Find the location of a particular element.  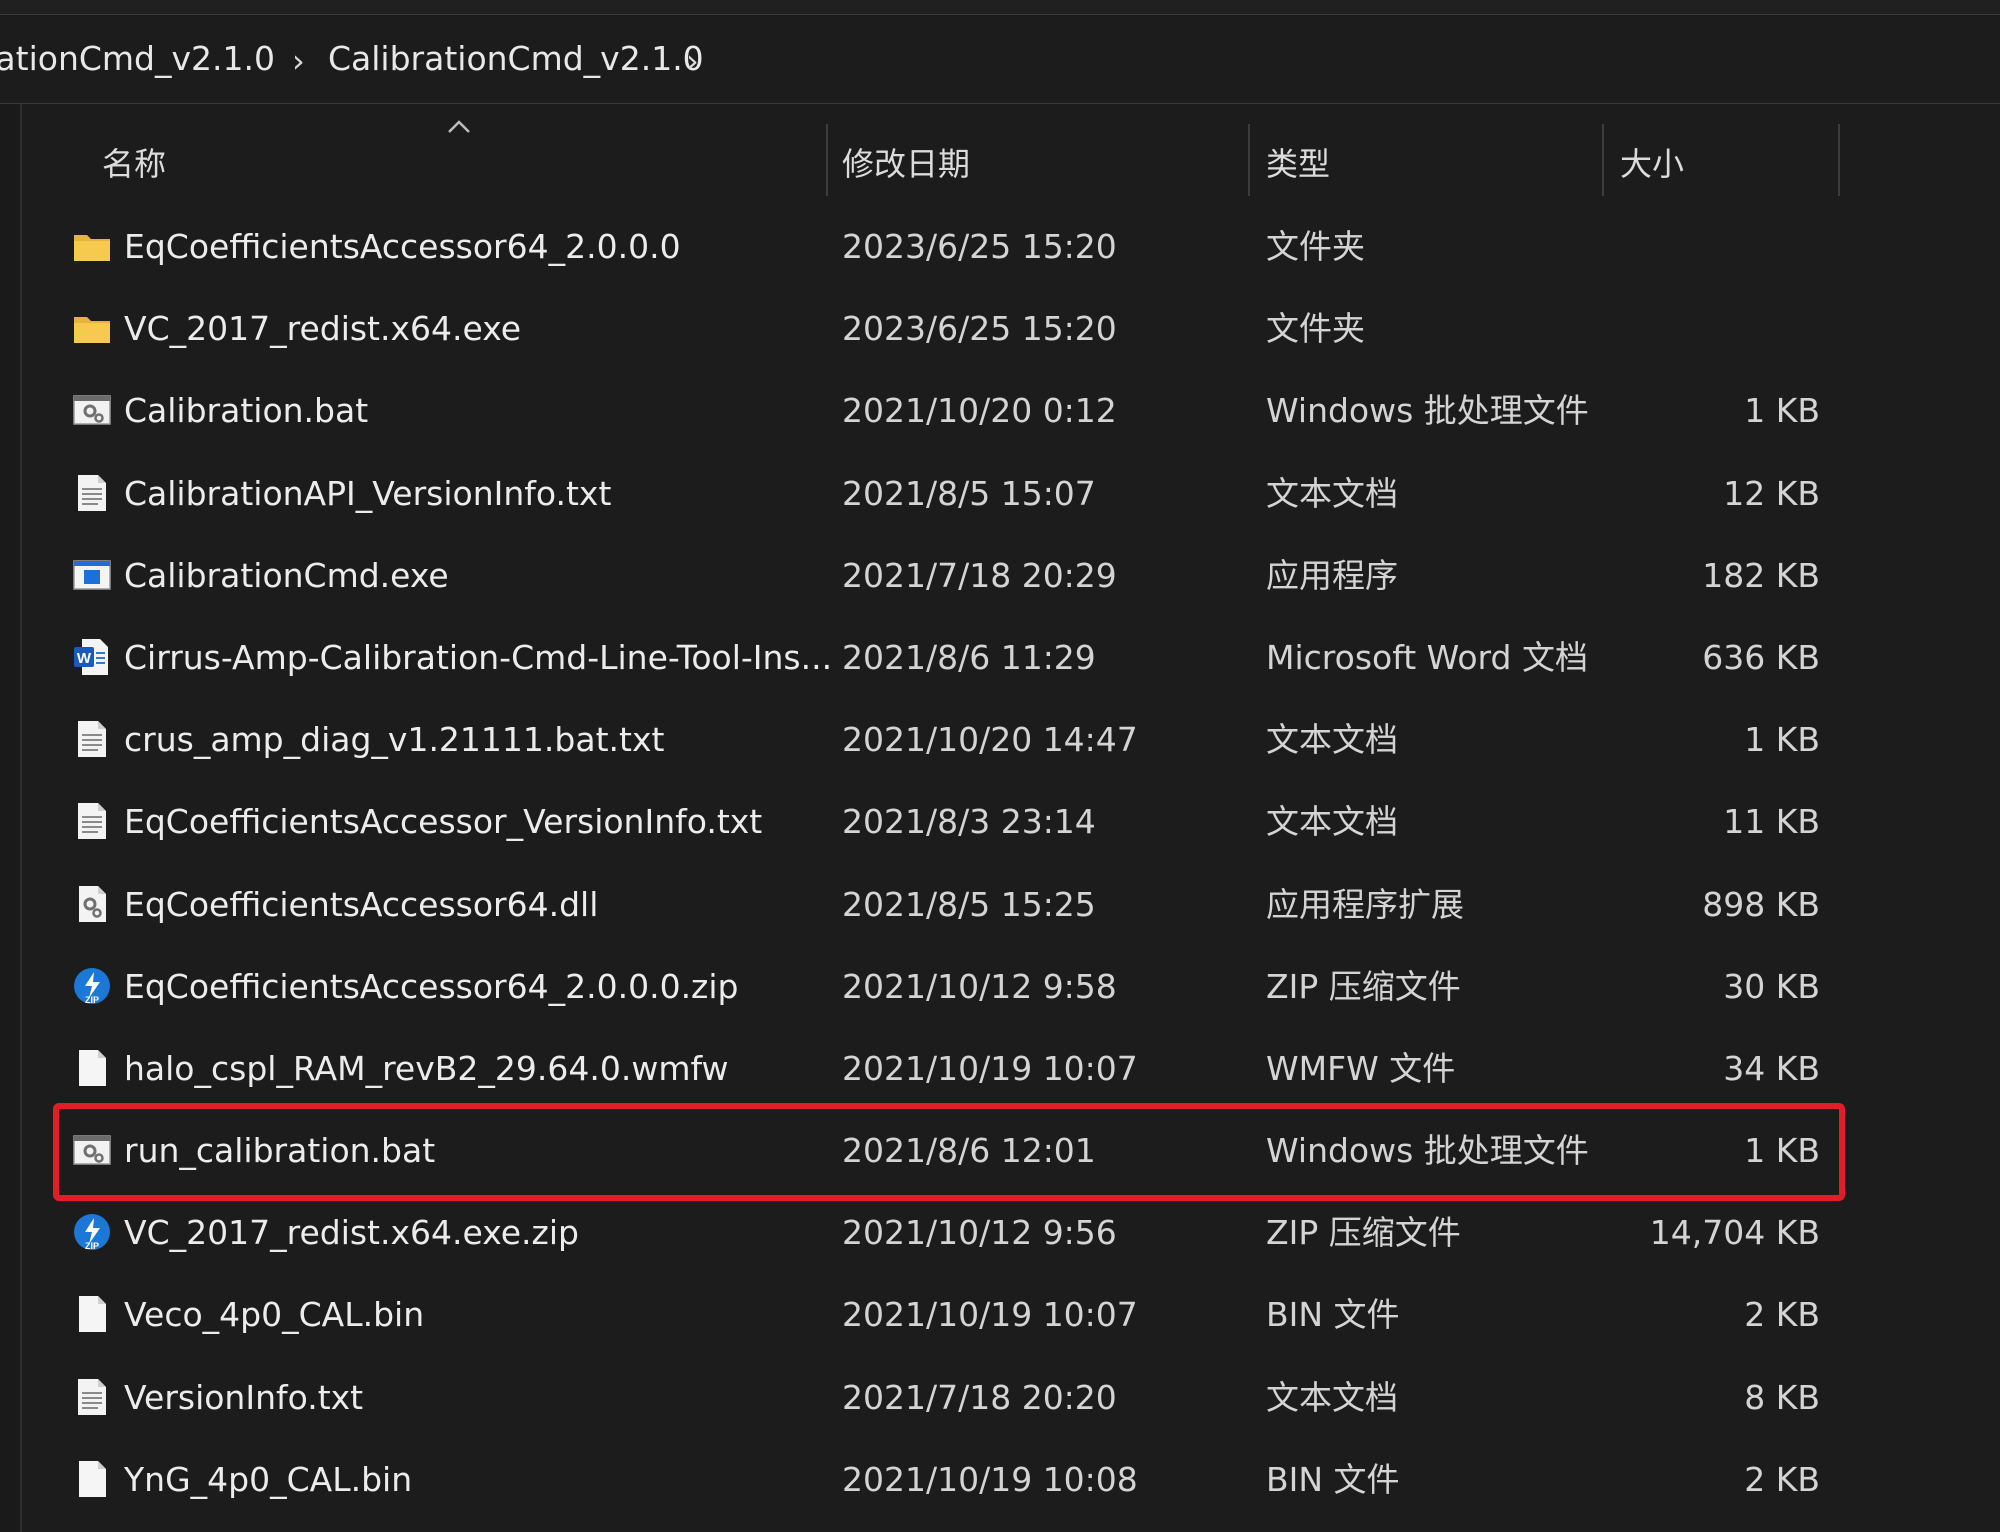

dll-file-icon is located at coordinates (92, 904).